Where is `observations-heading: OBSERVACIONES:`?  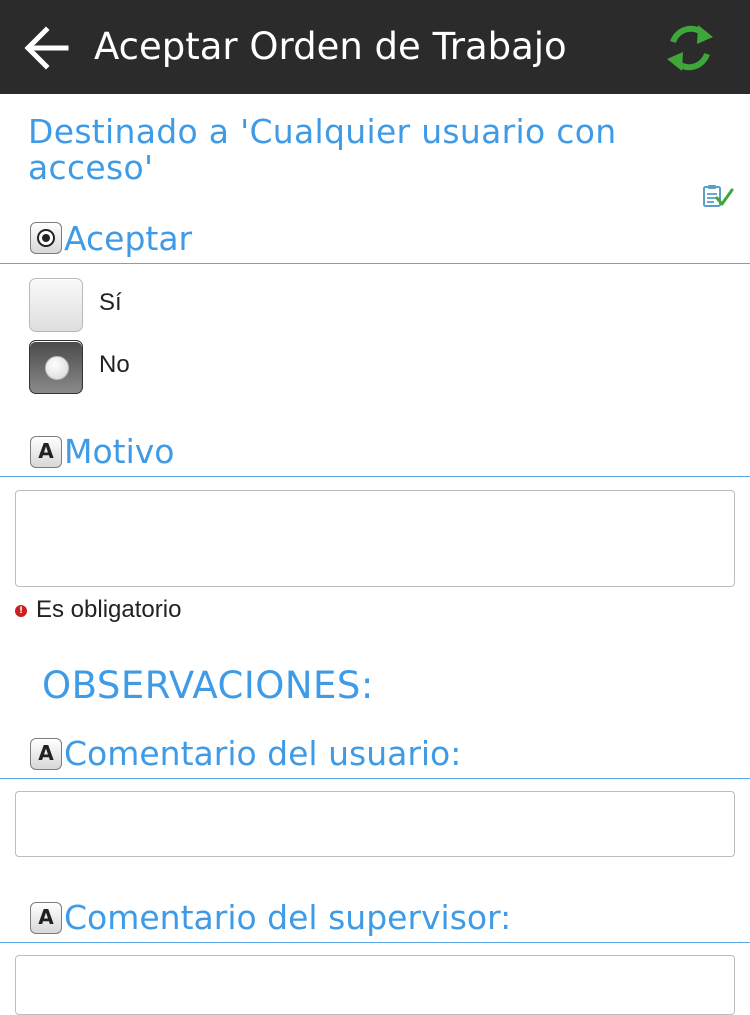
observations-heading: OBSERVACIONES: is located at coordinates (208, 685).